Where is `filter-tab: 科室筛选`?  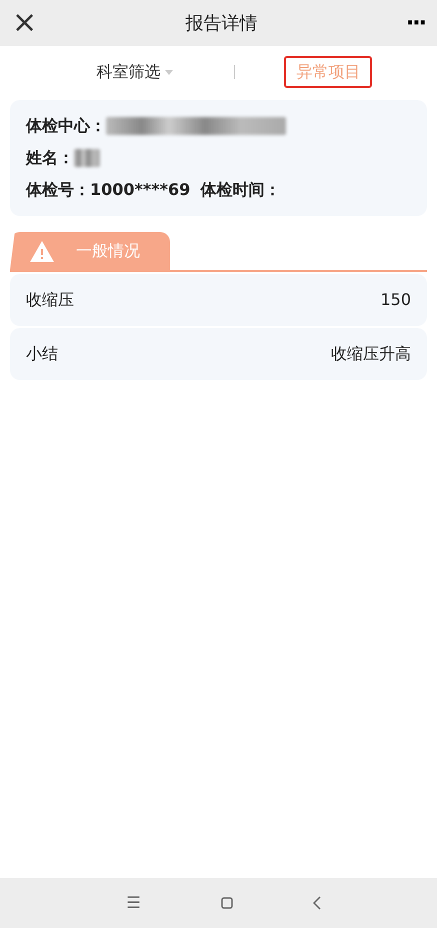 filter-tab: 科室筛选 is located at coordinates (134, 72).